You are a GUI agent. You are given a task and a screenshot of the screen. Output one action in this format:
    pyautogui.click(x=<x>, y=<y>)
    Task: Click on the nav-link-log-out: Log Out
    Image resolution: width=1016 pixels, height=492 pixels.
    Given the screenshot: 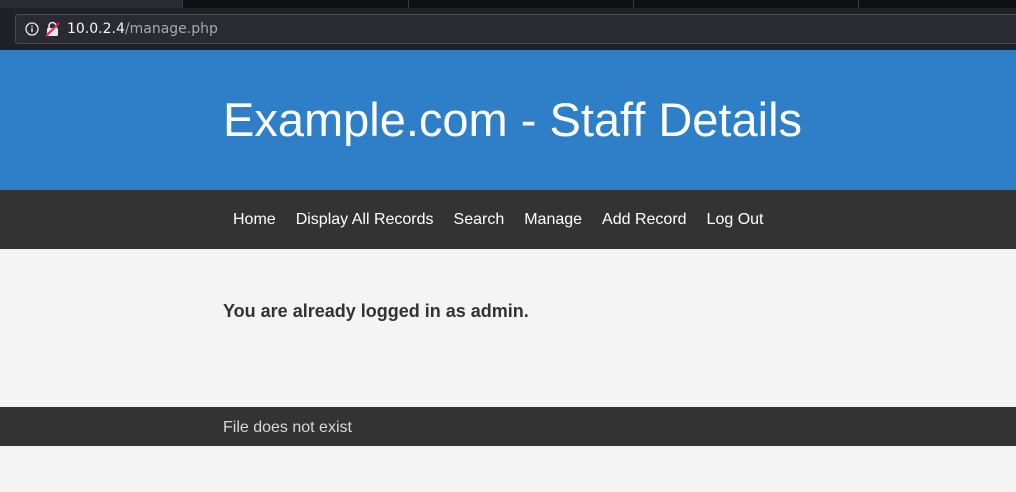 What is the action you would take?
    pyautogui.click(x=735, y=219)
    